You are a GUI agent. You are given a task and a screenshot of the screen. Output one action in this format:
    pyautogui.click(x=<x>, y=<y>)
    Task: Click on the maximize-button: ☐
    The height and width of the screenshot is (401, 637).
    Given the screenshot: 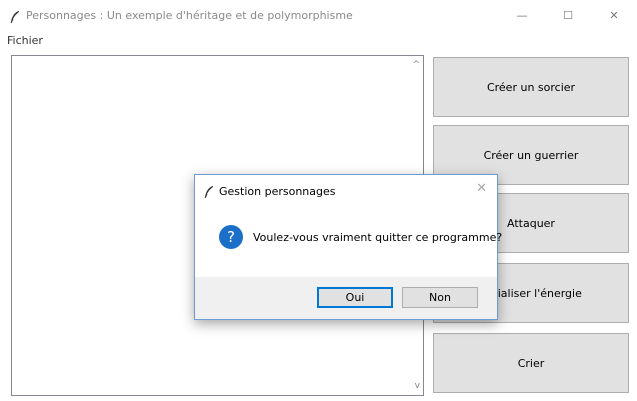 What is the action you would take?
    pyautogui.click(x=568, y=15)
    